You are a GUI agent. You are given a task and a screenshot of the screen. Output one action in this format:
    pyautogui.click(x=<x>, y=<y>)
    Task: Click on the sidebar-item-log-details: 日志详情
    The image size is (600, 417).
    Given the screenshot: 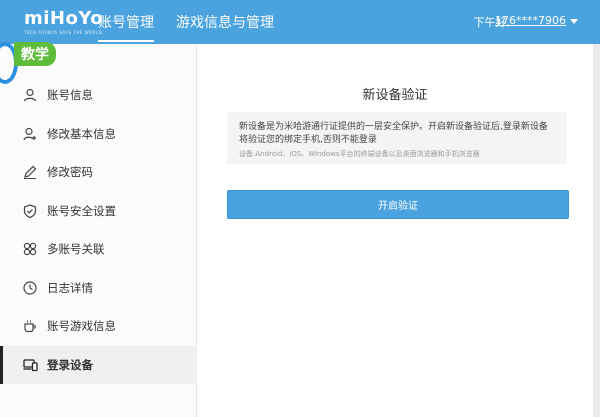 What is the action you would take?
    pyautogui.click(x=98, y=288)
    